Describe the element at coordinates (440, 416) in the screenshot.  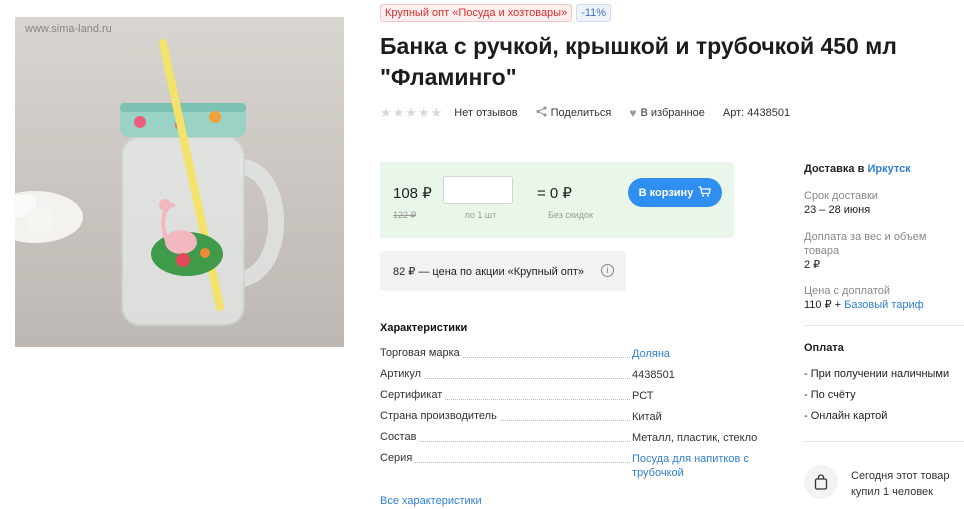
I see `char-key: Страна производитель` at that location.